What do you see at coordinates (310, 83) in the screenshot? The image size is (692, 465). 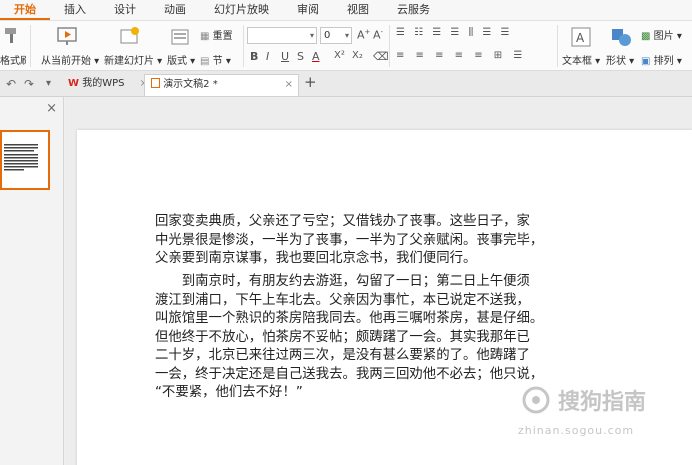 I see `new-tab-plus-icon: +` at bounding box center [310, 83].